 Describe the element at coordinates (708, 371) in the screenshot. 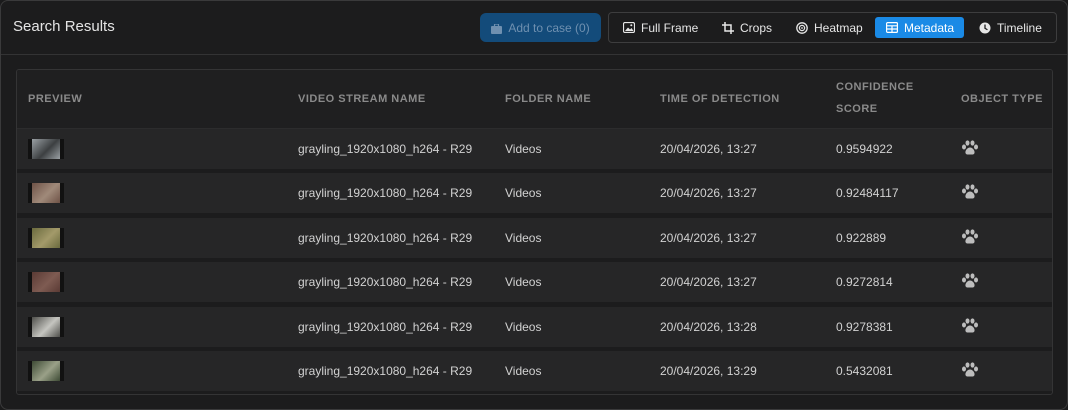

I see `cell-time-of-detection: 20/04/2026, 13:29` at that location.